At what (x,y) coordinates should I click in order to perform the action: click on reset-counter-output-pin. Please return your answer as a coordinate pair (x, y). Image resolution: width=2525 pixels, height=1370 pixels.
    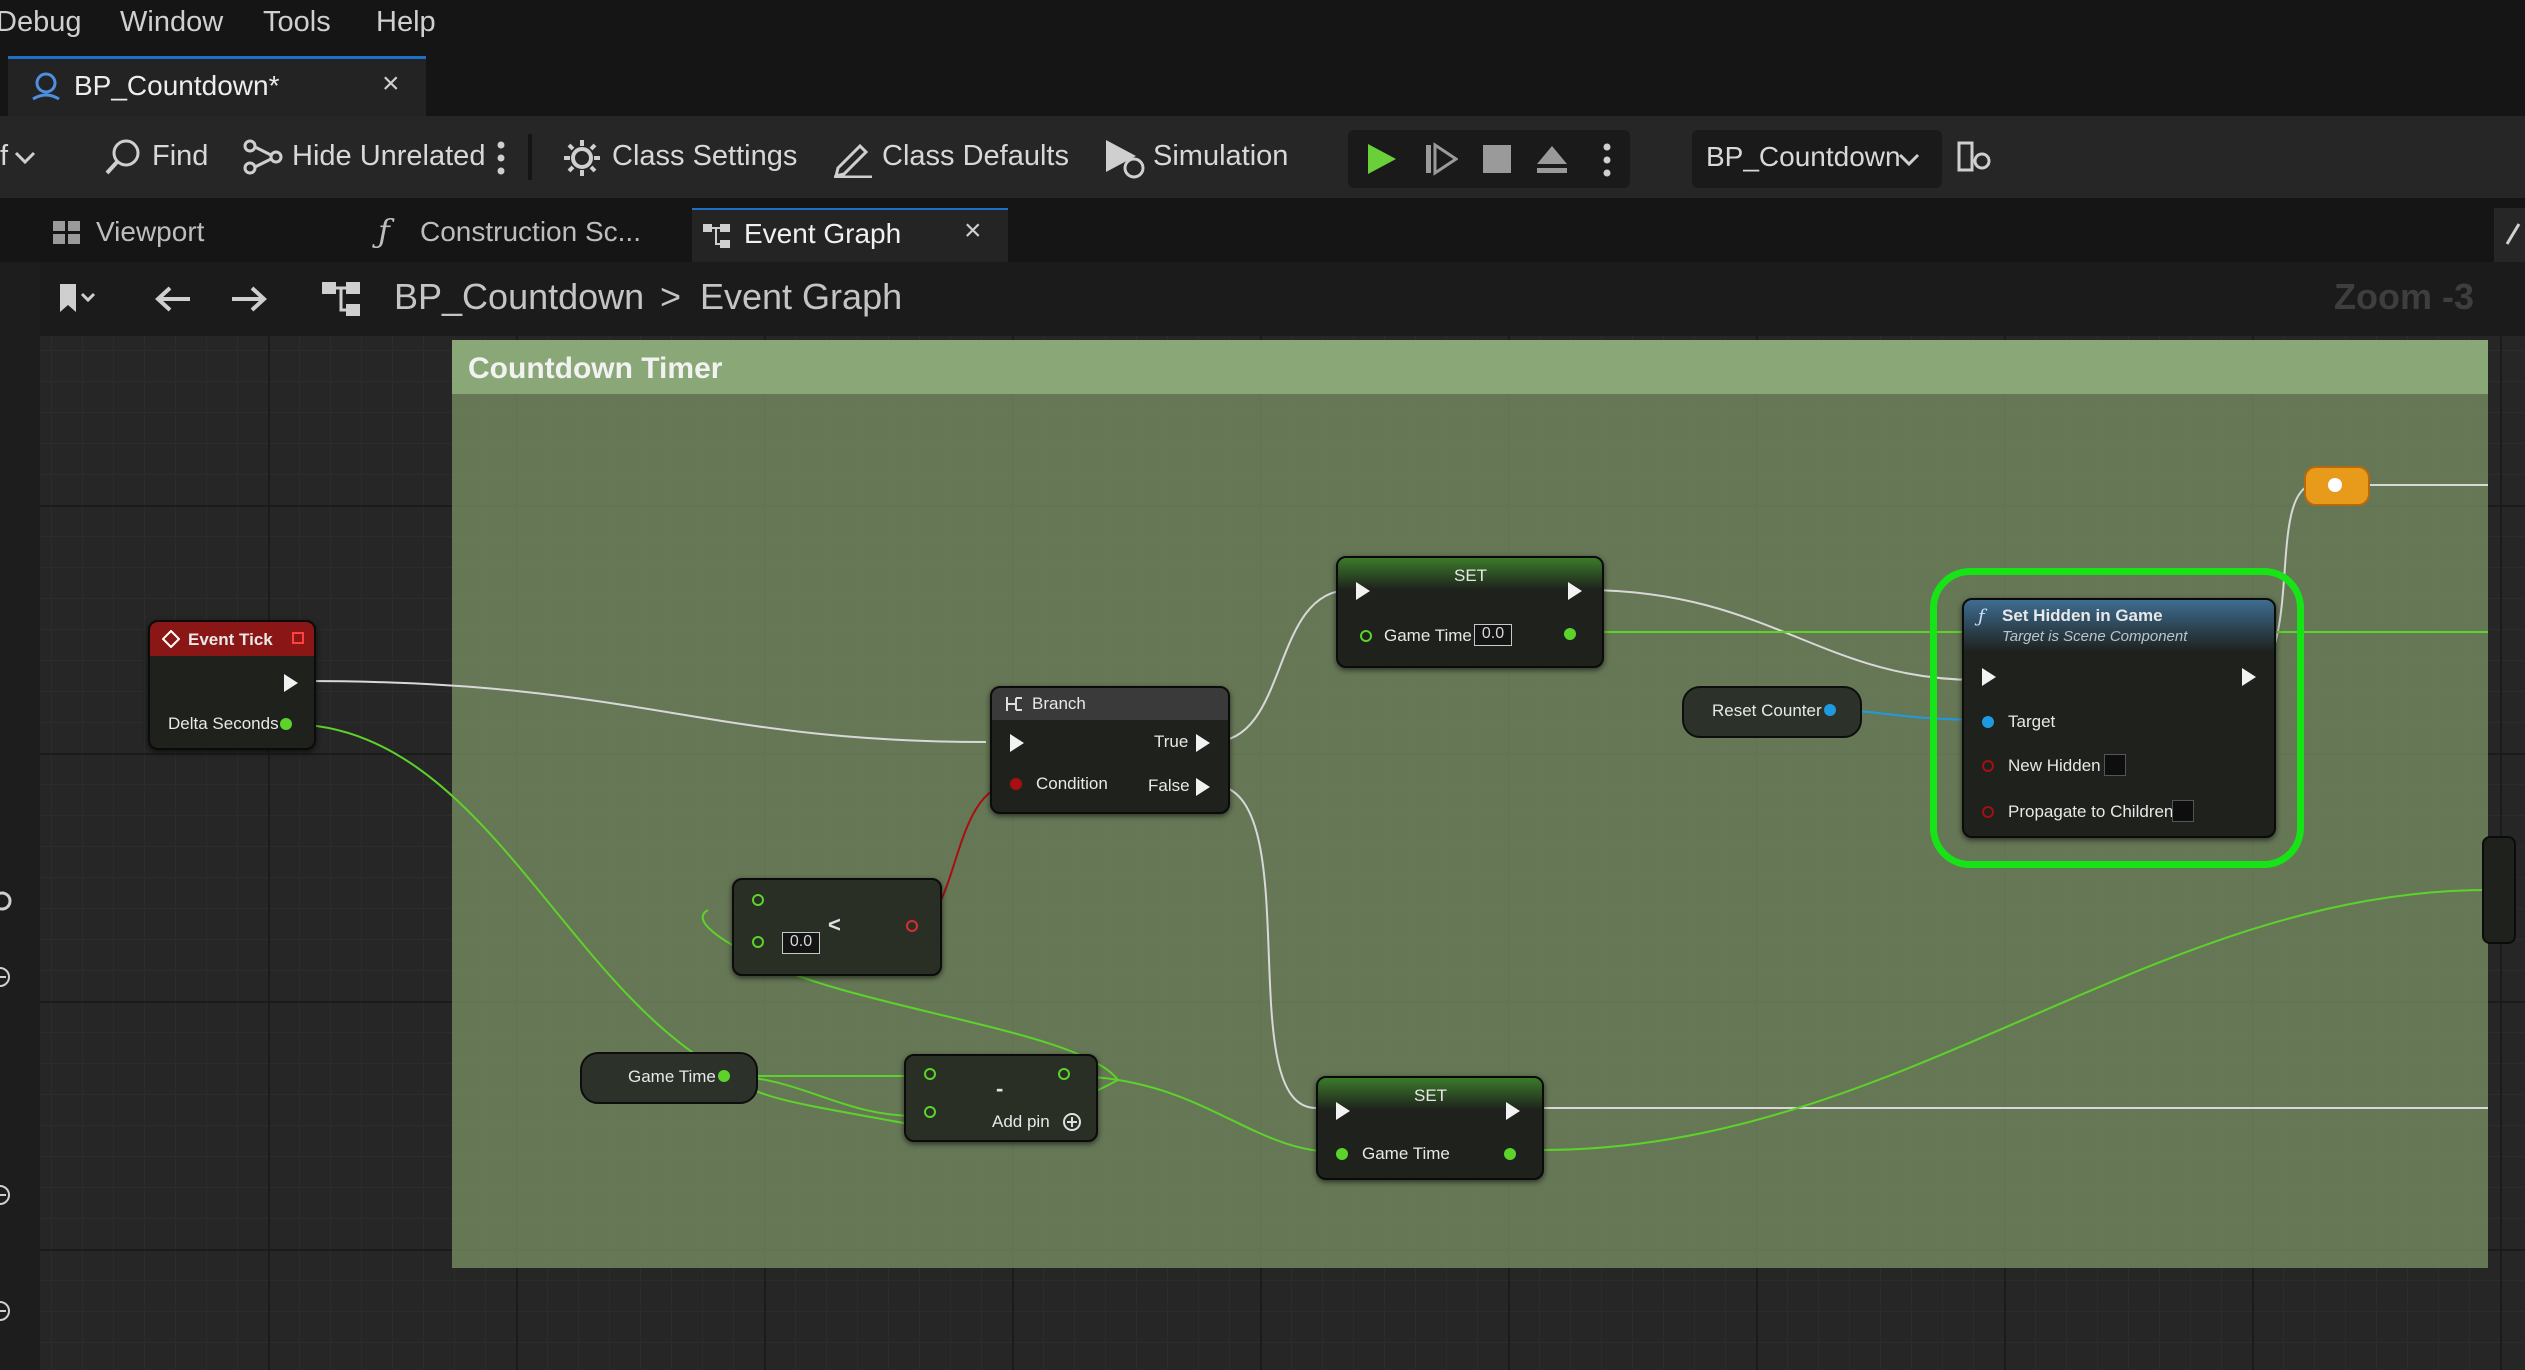
    Looking at the image, I should click on (1830, 710).